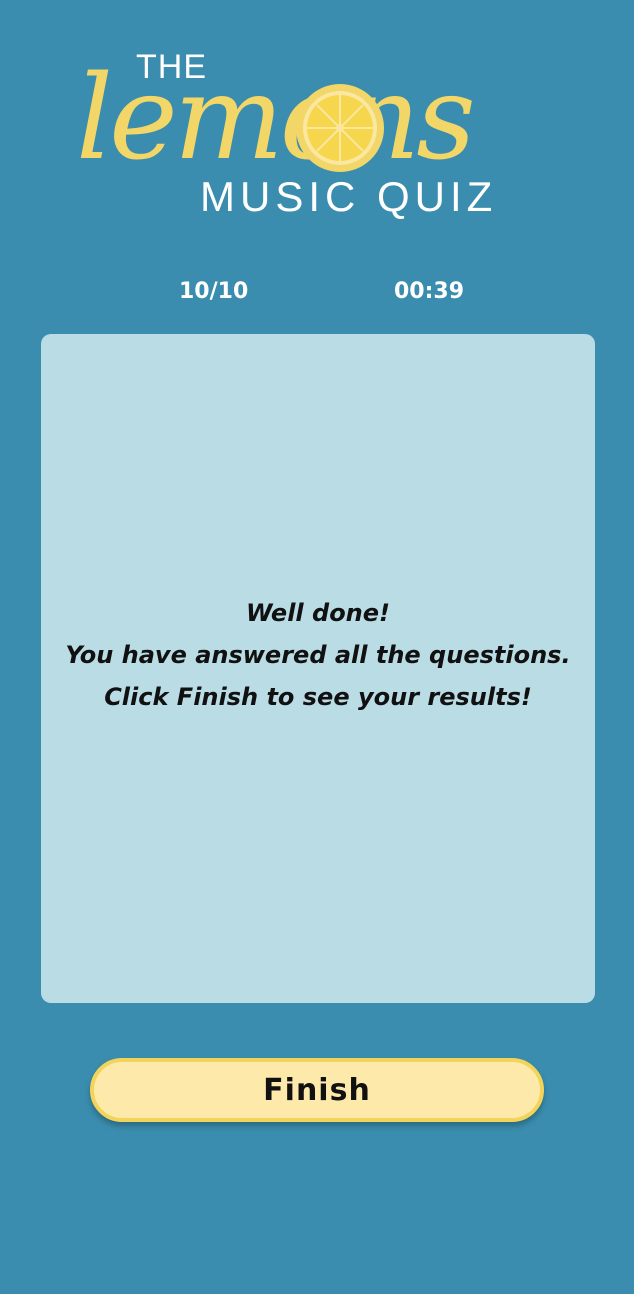 The height and width of the screenshot is (1294, 634). Describe the element at coordinates (349, 196) in the screenshot. I see `logo-subtitle: MUSIC QUIZ` at that location.